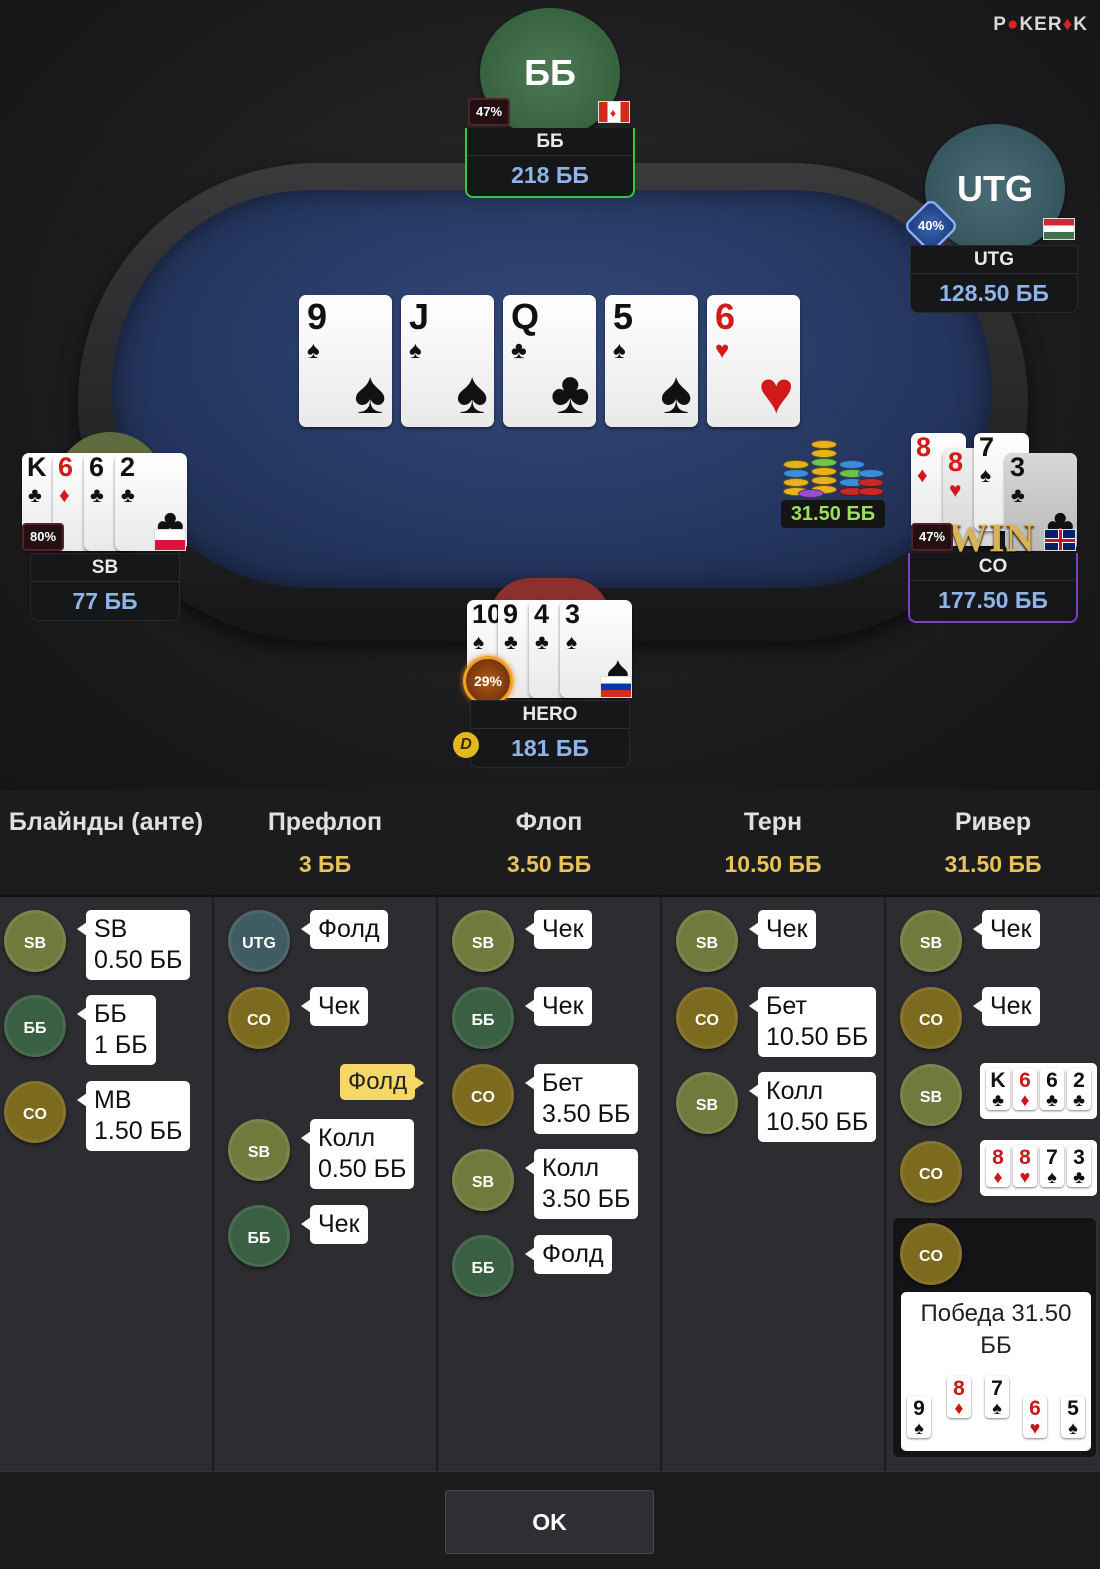  Describe the element at coordinates (43, 537) in the screenshot. I see `sb-equity-badge: 80%` at that location.